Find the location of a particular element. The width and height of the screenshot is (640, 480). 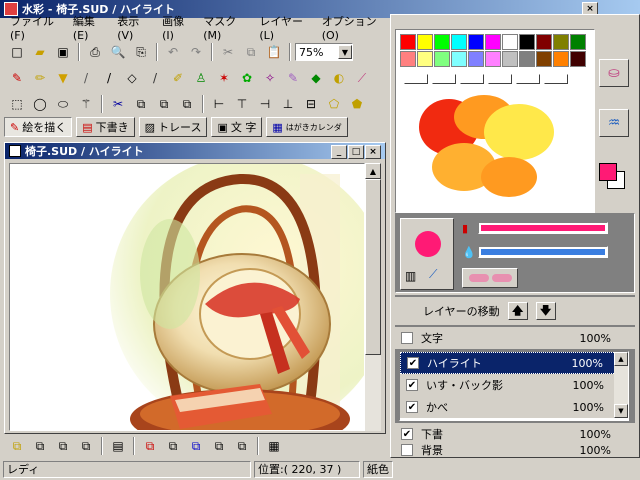

layer-down-icon: ⧉ is located at coordinates (173, 446).